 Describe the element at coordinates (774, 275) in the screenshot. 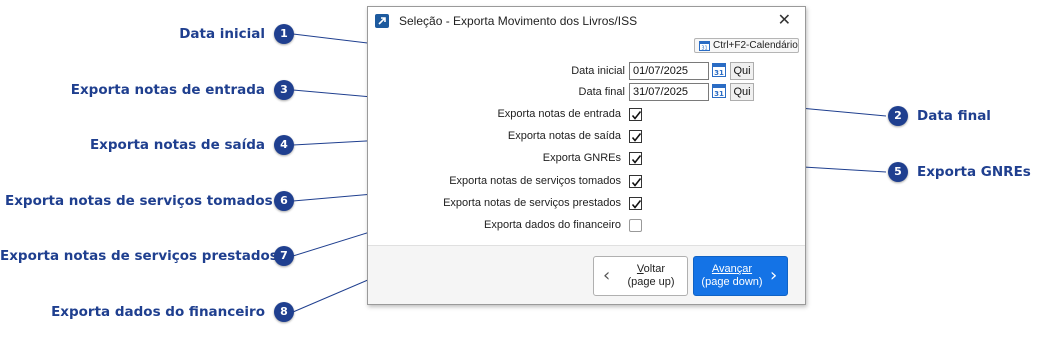

I see `chevron-right-icon: ›` at that location.